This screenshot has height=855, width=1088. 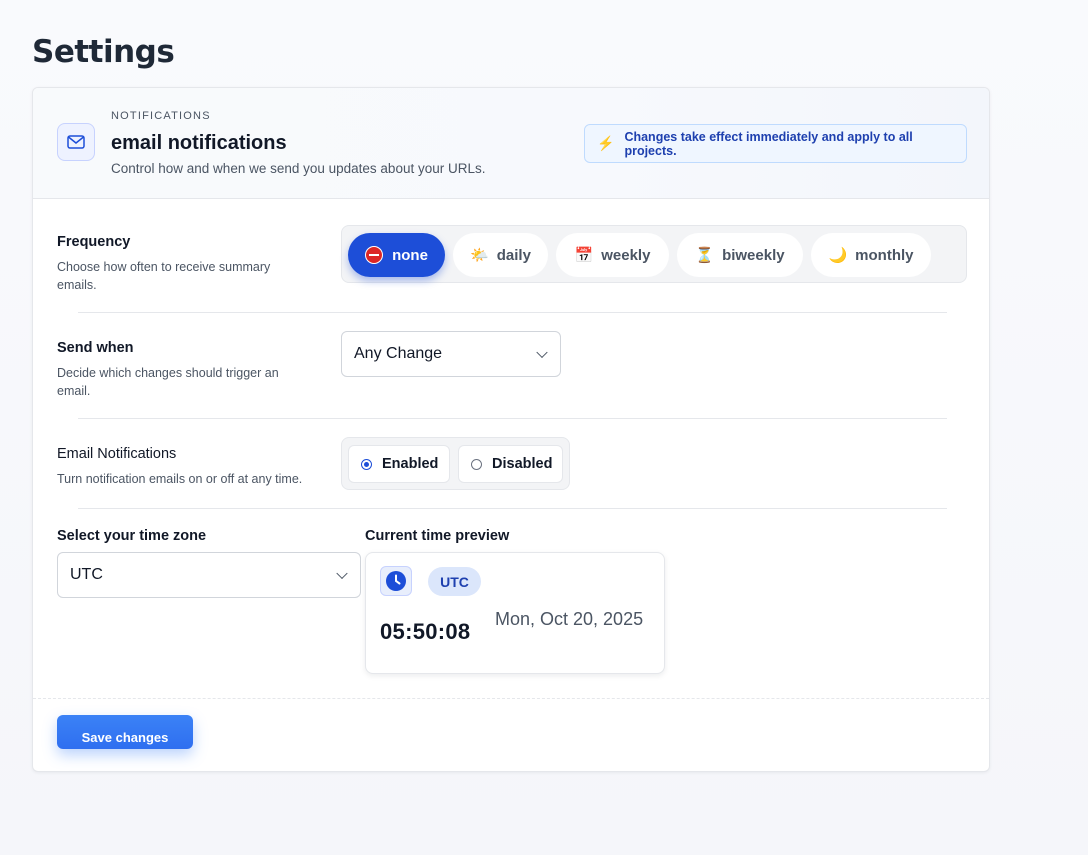 I want to click on timezone-value: UTC, so click(x=86, y=574).